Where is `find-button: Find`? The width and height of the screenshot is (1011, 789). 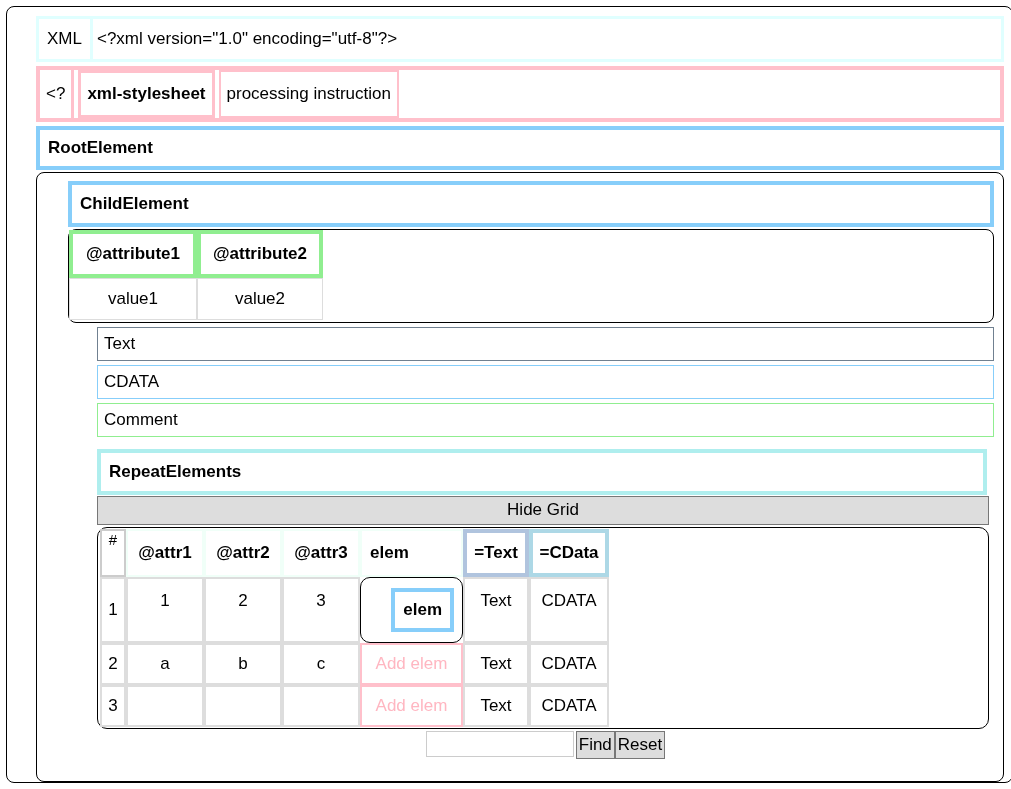
find-button: Find is located at coordinates (595, 744).